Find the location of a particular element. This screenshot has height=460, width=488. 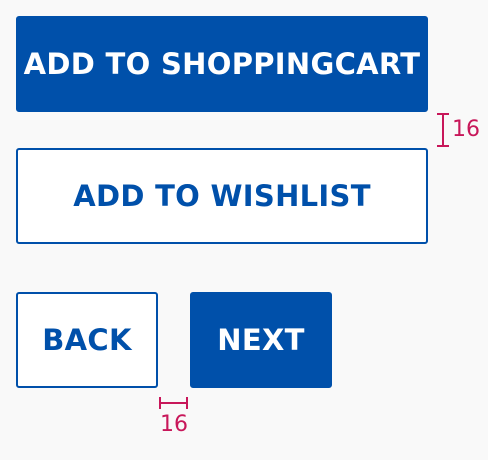

horizontal-spacing-marker is located at coordinates (173, 403).